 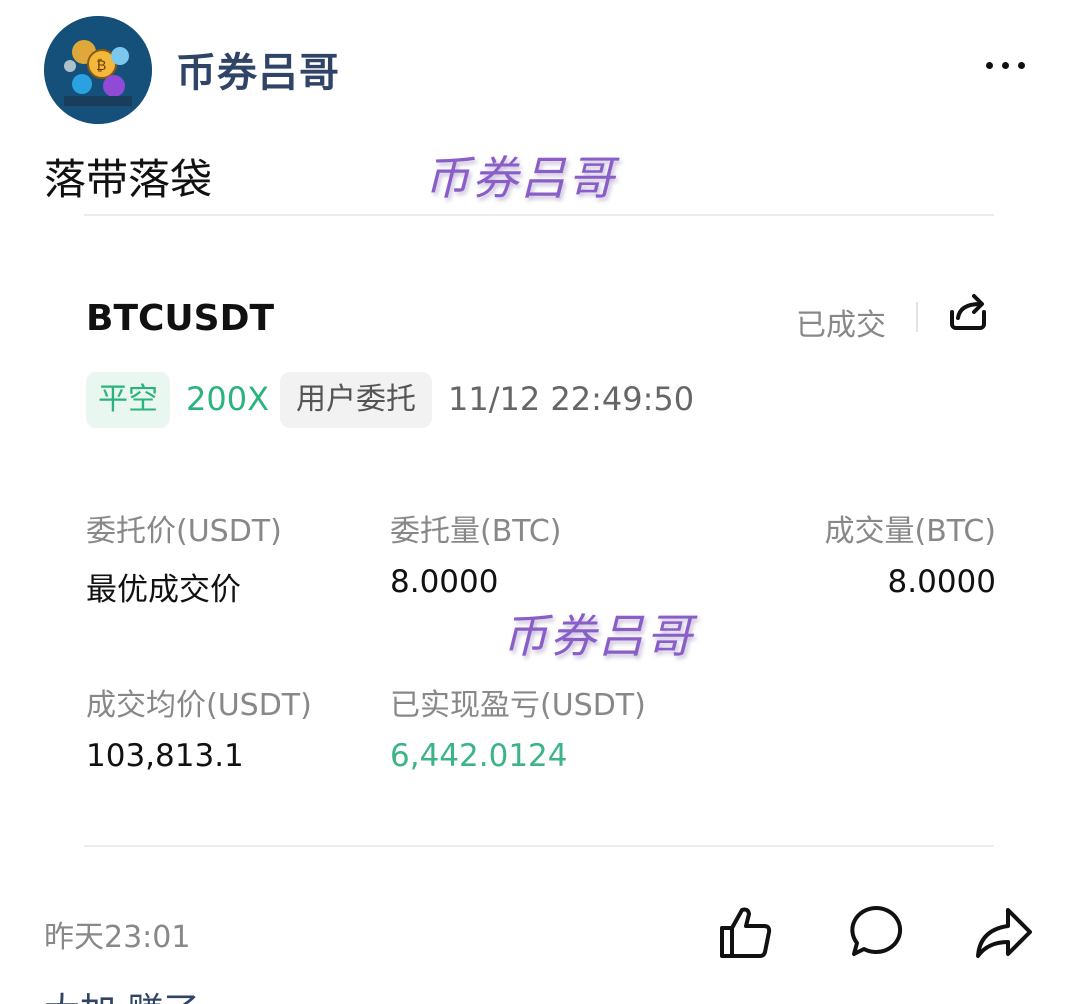 I want to click on leverage: 200X, so click(x=227, y=399).